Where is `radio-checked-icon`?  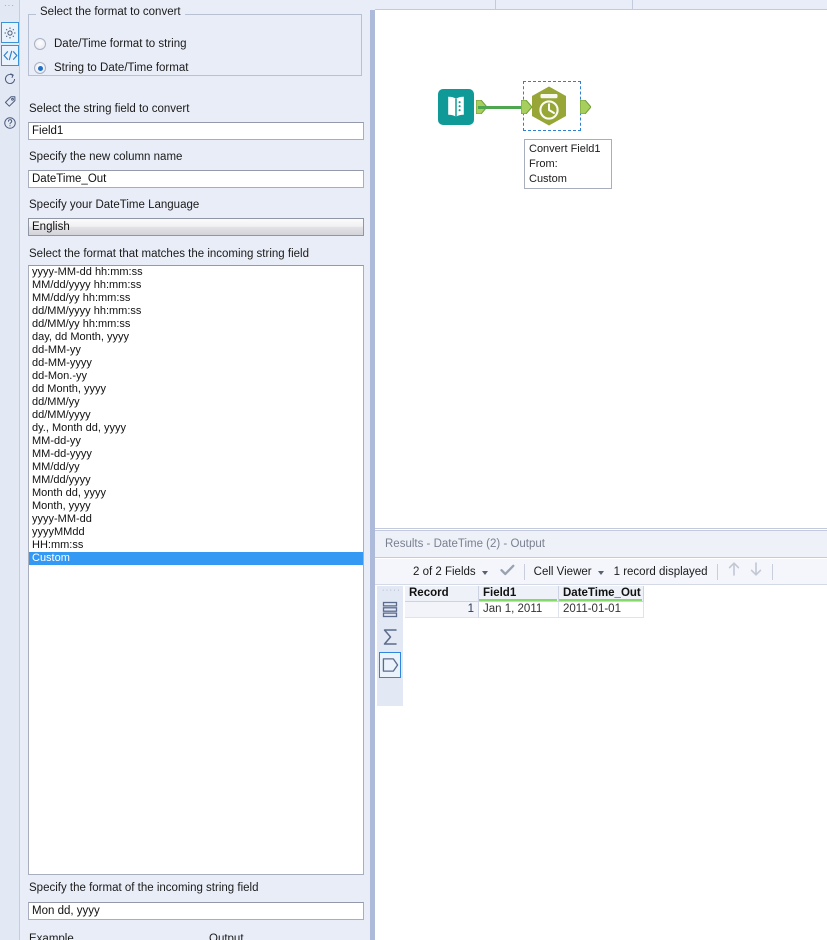 radio-checked-icon is located at coordinates (40, 68).